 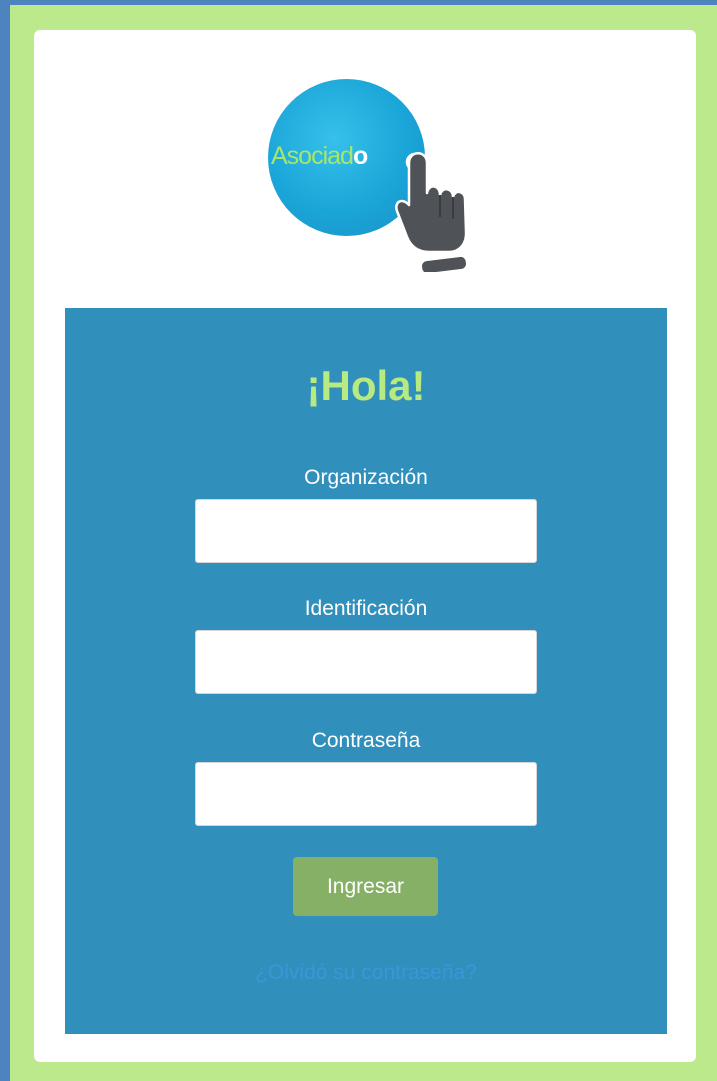 What do you see at coordinates (5, 540) in the screenshot?
I see `page-edge-left` at bounding box center [5, 540].